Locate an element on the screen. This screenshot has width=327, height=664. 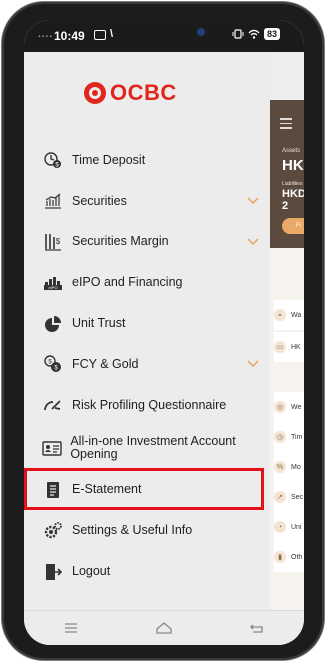
menu-item-risk-profiling: Risk Profiling Questionnaire is located at coordinates (147, 405).